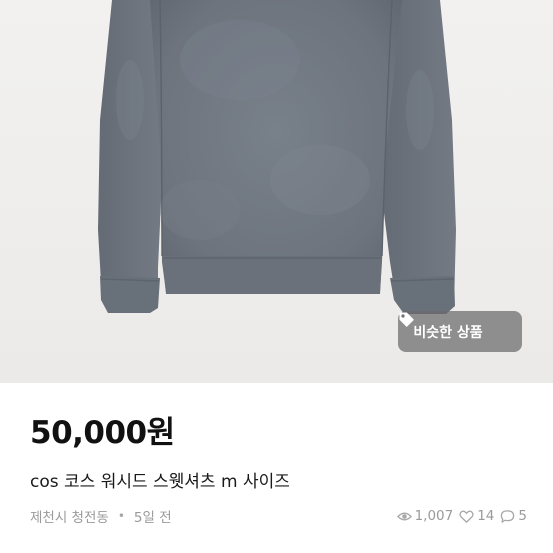 Image resolution: width=553 pixels, height=553 pixels. I want to click on product-stats: 1,007 14 5, so click(461, 516).